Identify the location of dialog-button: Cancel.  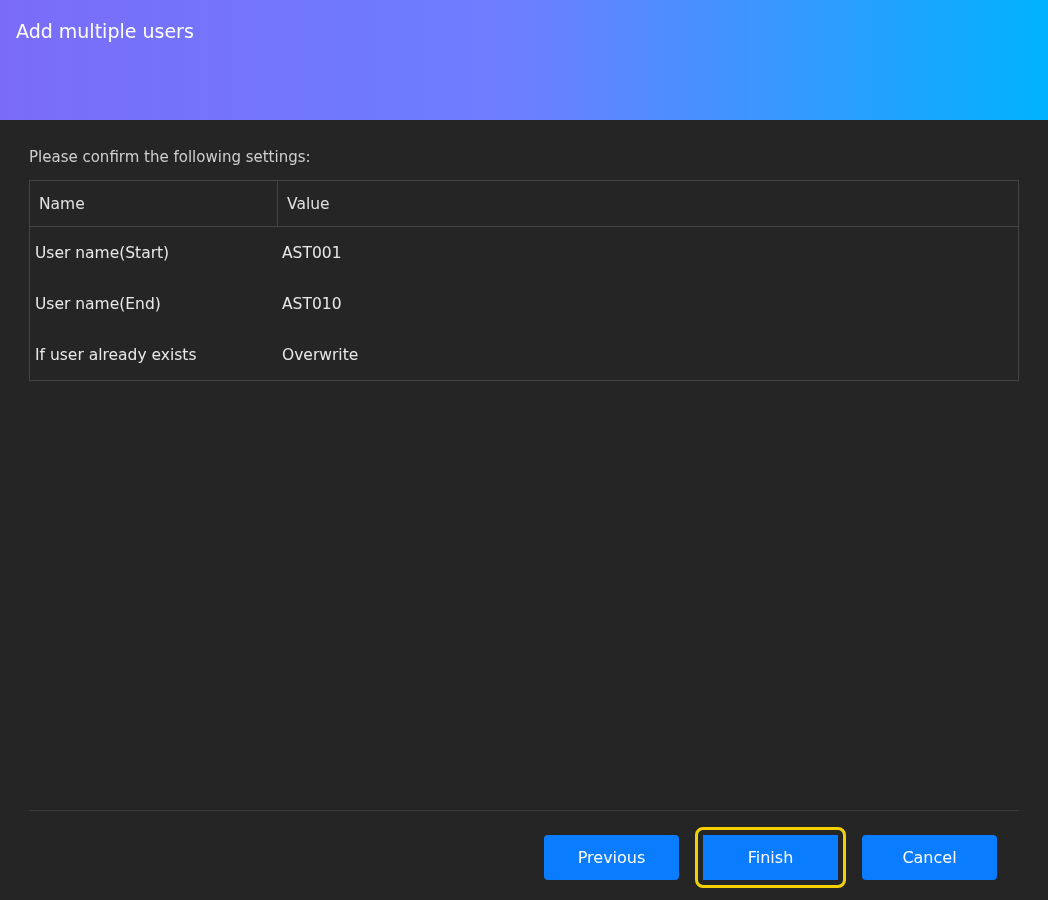
(929, 857).